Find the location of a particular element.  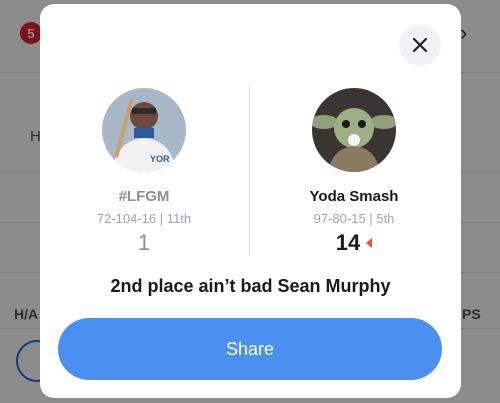

winner-indicator-icon is located at coordinates (369, 243).